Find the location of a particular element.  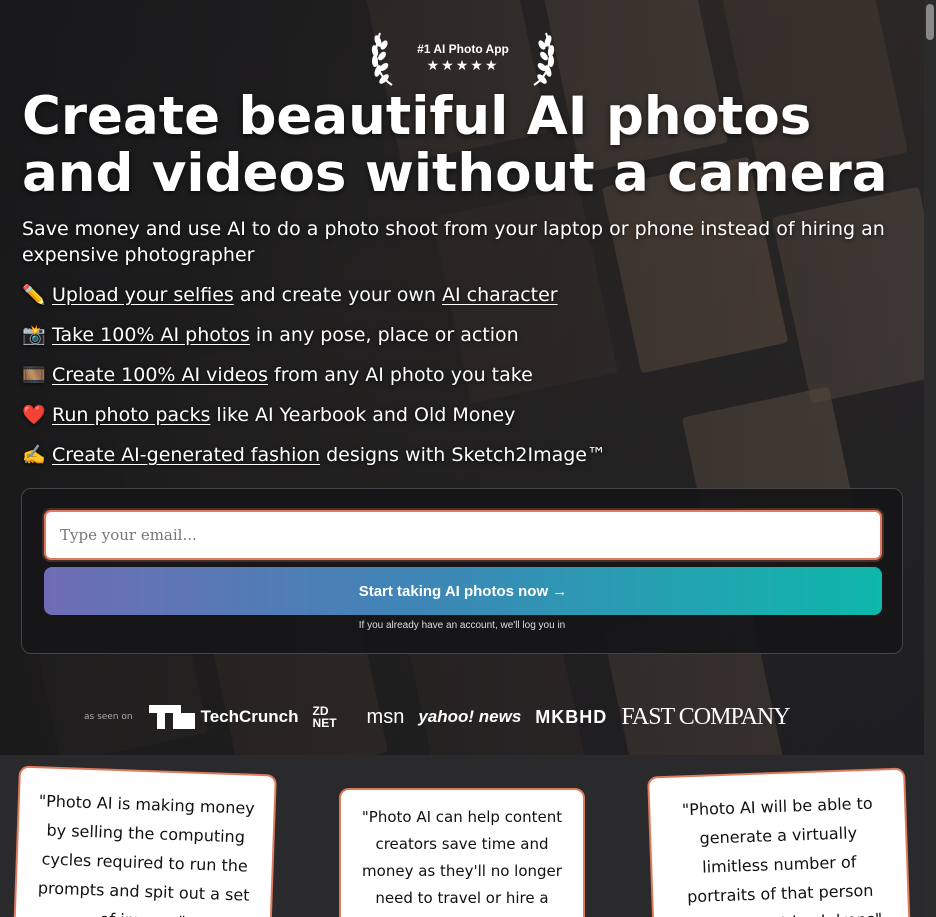

camera-flash-icon: 📸 is located at coordinates (34, 335).